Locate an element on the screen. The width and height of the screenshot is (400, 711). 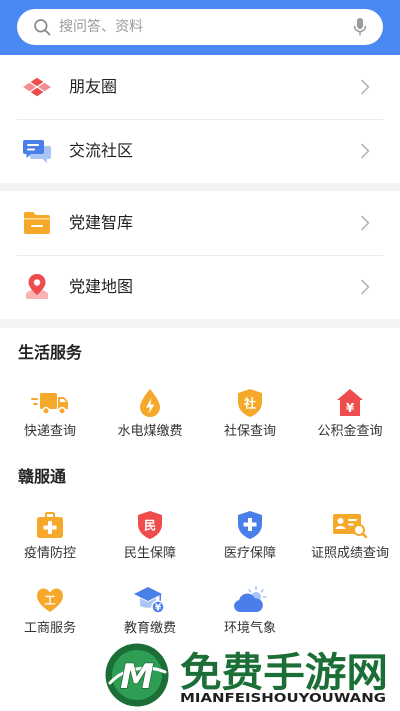
watermark-title: 免费手游网 is located at coordinates (284, 673).